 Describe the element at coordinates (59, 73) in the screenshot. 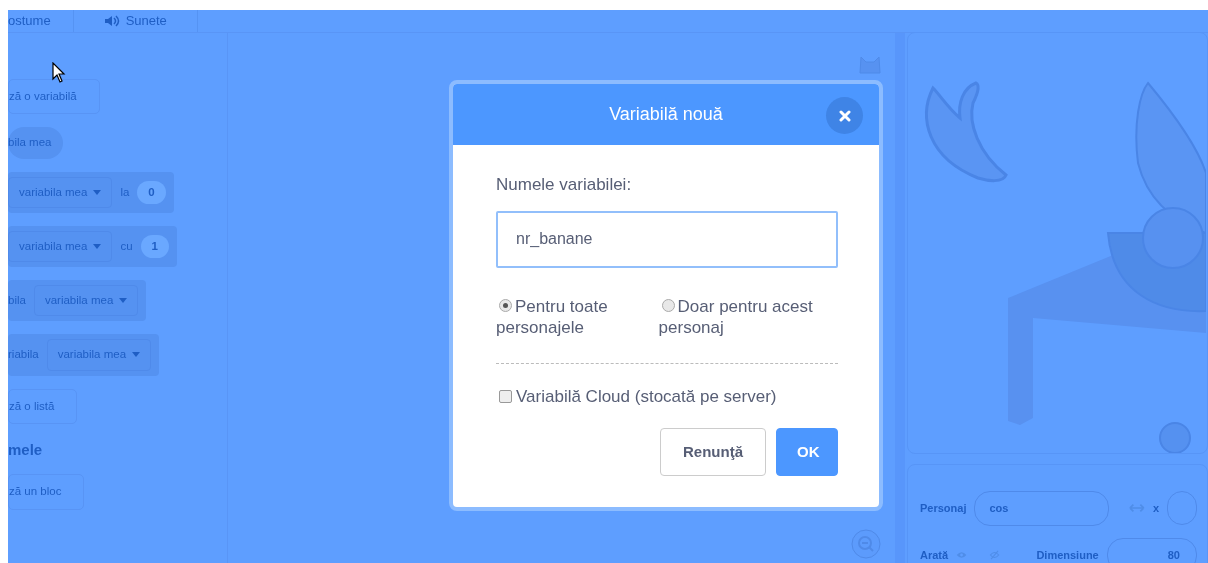

I see `mouse-pointer-icon` at that location.